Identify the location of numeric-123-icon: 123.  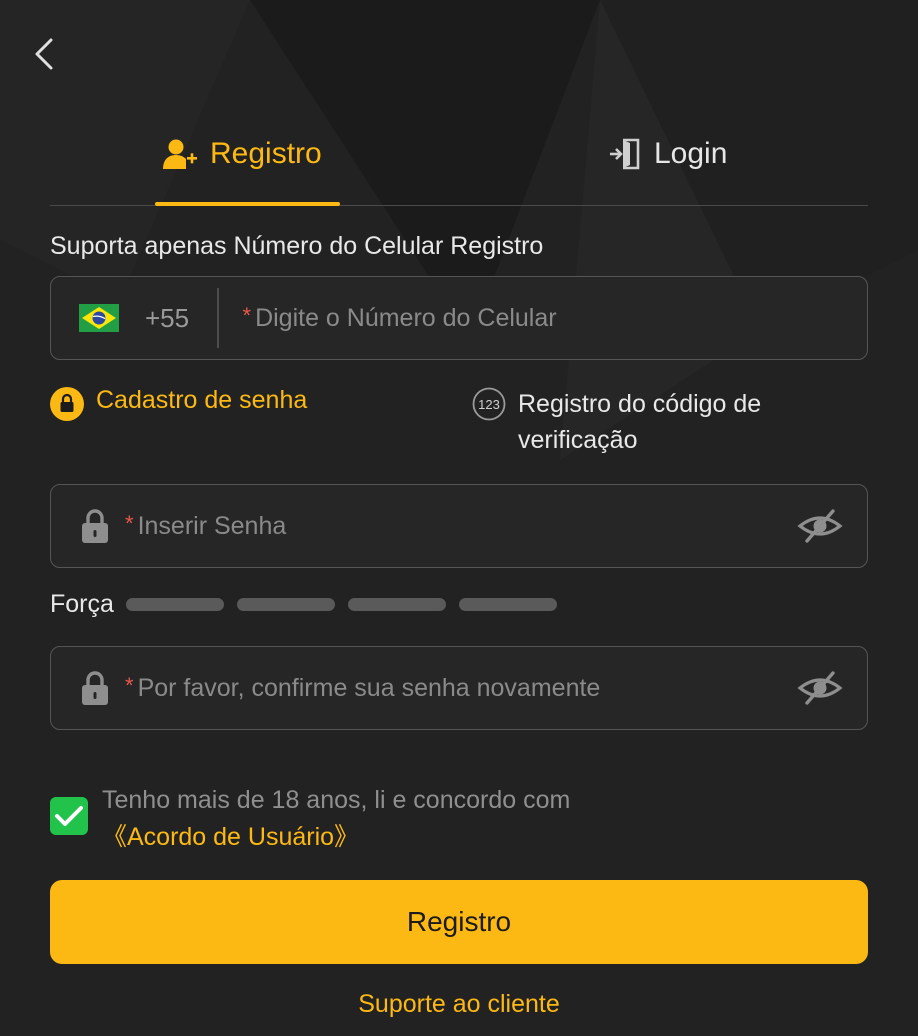
(489, 404).